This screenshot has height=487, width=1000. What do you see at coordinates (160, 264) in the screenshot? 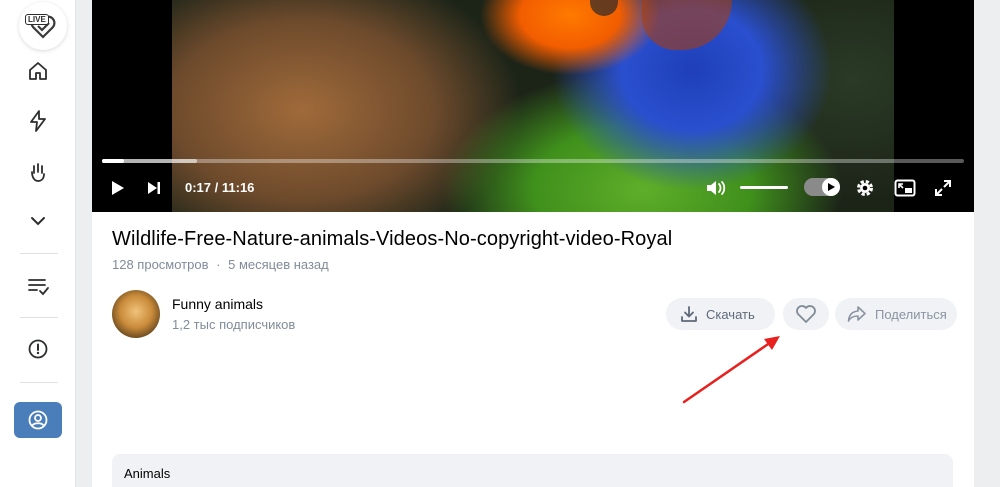
I see `view-count: 128 просмотров` at bounding box center [160, 264].